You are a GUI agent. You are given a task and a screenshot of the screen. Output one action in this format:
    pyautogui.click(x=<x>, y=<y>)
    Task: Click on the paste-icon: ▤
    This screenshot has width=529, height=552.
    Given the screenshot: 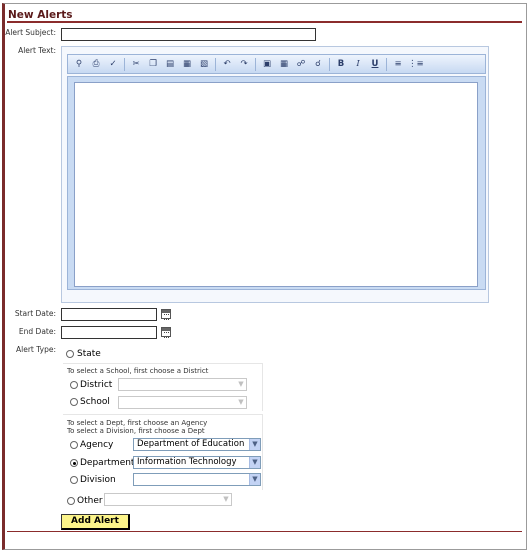 What is the action you would take?
    pyautogui.click(x=170, y=64)
    